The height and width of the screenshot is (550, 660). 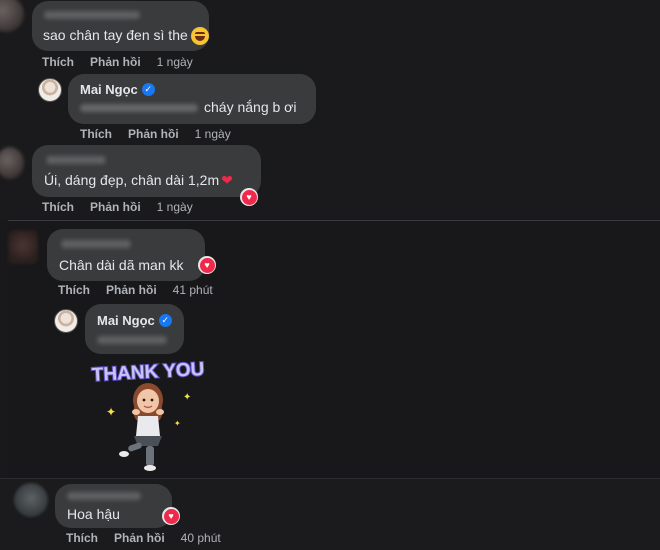 What do you see at coordinates (126, 255) in the screenshot?
I see `comment-bubble: Chân dài dã man kk` at bounding box center [126, 255].